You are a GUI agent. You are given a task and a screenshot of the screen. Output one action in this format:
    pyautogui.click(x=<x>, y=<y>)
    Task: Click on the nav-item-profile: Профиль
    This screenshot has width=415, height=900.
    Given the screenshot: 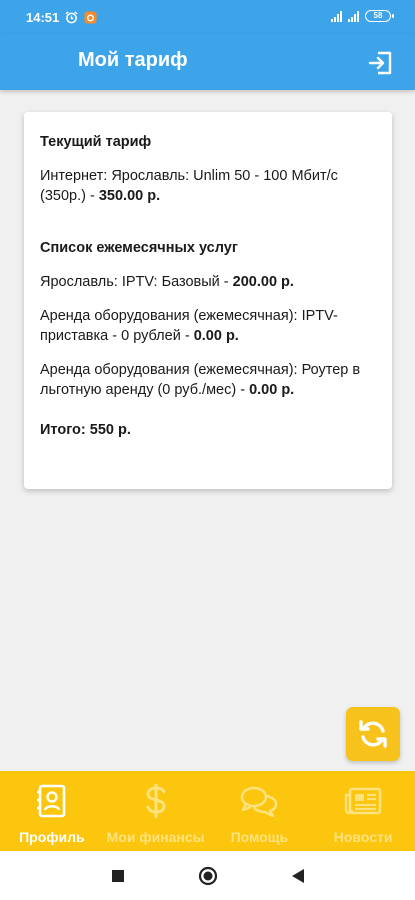 What is the action you would take?
    pyautogui.click(x=52, y=811)
    